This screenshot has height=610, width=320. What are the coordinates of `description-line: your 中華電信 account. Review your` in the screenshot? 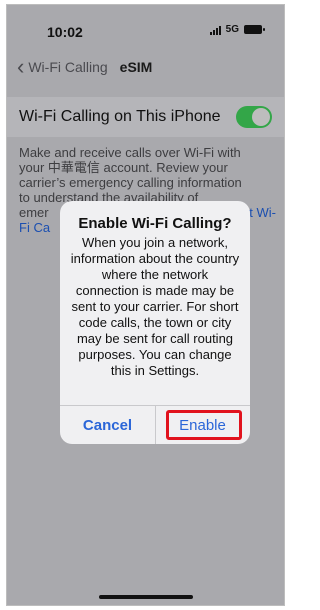 It's located at (123, 167).